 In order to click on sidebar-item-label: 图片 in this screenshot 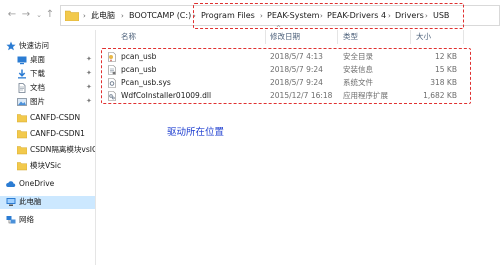, I will do `click(37, 101)`.